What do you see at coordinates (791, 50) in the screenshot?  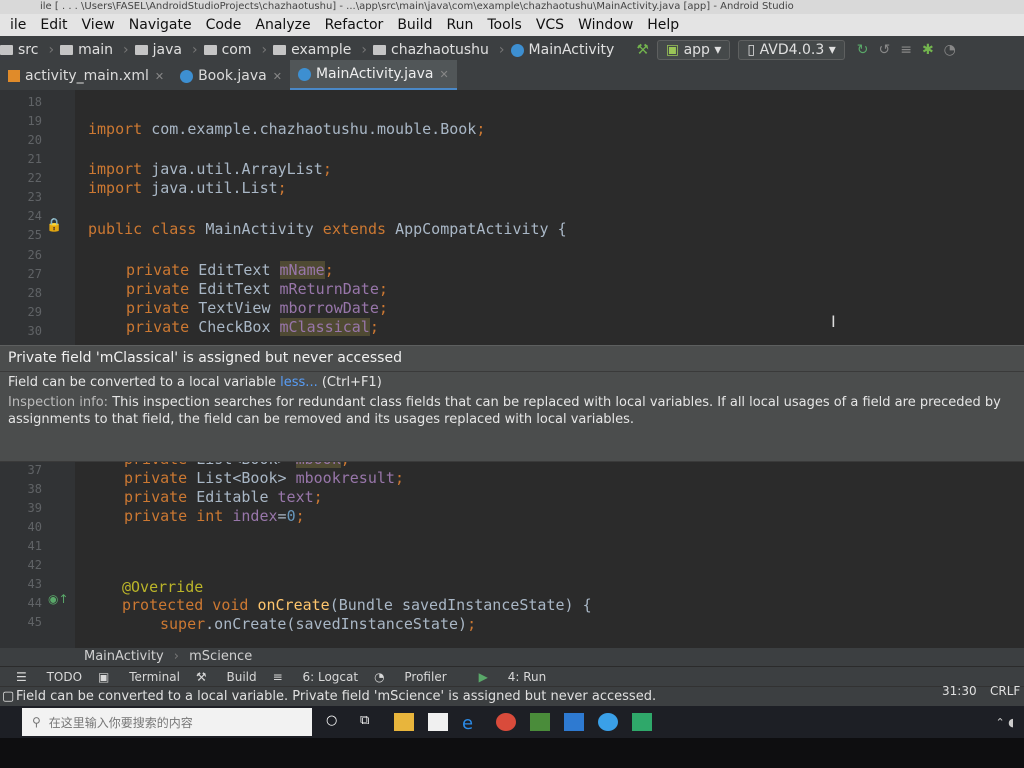 I see `device-select: ▯ AVD4.0.3 ▾` at bounding box center [791, 50].